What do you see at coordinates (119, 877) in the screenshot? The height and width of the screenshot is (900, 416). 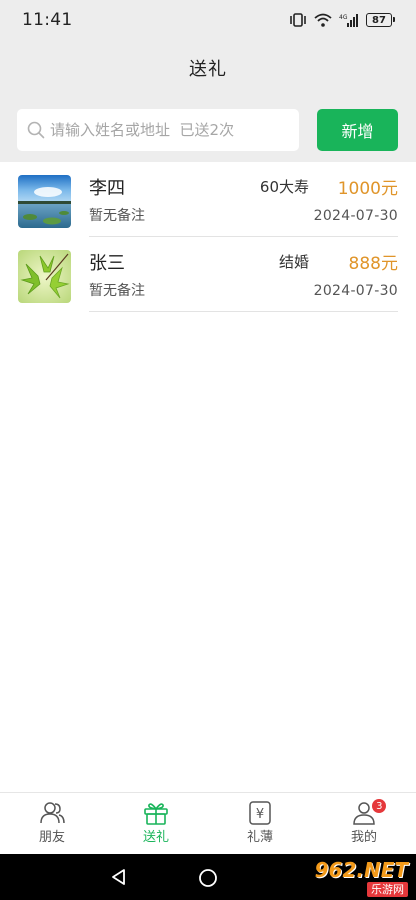 I see `back-icon` at bounding box center [119, 877].